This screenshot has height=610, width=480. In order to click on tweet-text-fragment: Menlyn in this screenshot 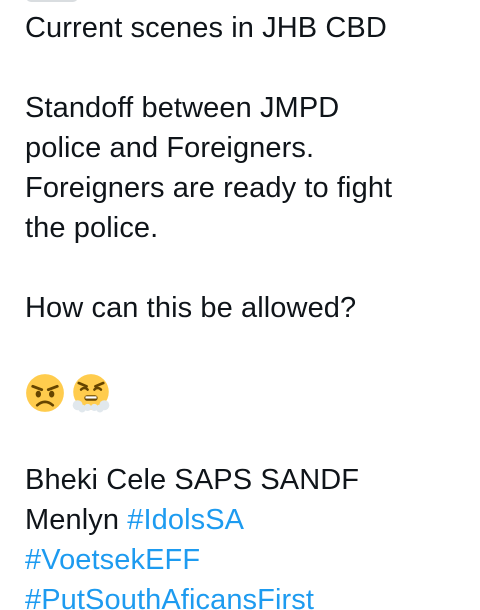, I will do `click(76, 520)`.